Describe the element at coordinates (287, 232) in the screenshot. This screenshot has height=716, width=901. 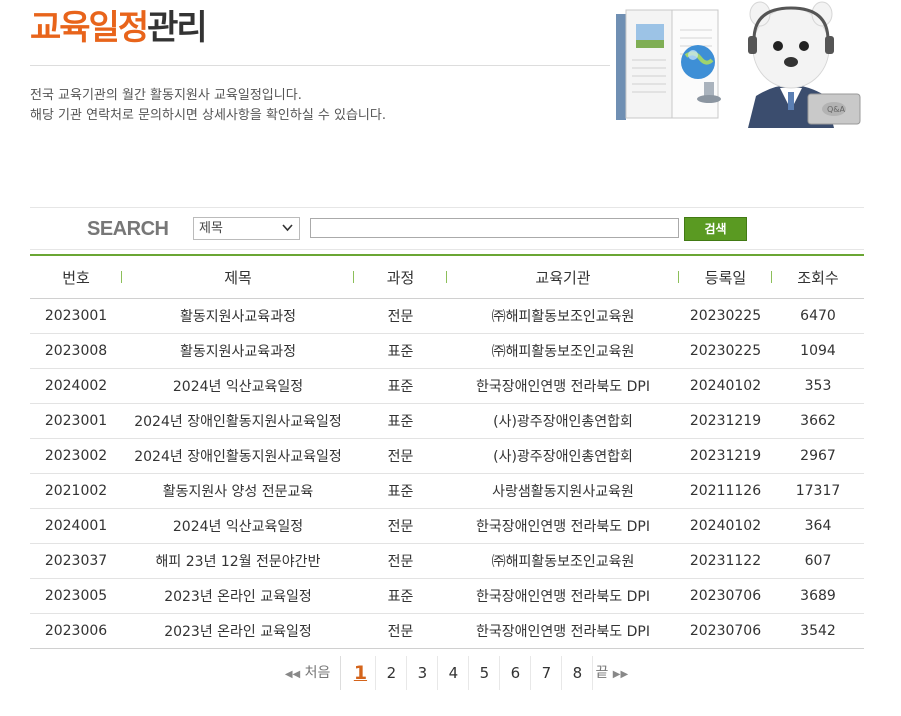
I see `chevron-down-icon` at that location.